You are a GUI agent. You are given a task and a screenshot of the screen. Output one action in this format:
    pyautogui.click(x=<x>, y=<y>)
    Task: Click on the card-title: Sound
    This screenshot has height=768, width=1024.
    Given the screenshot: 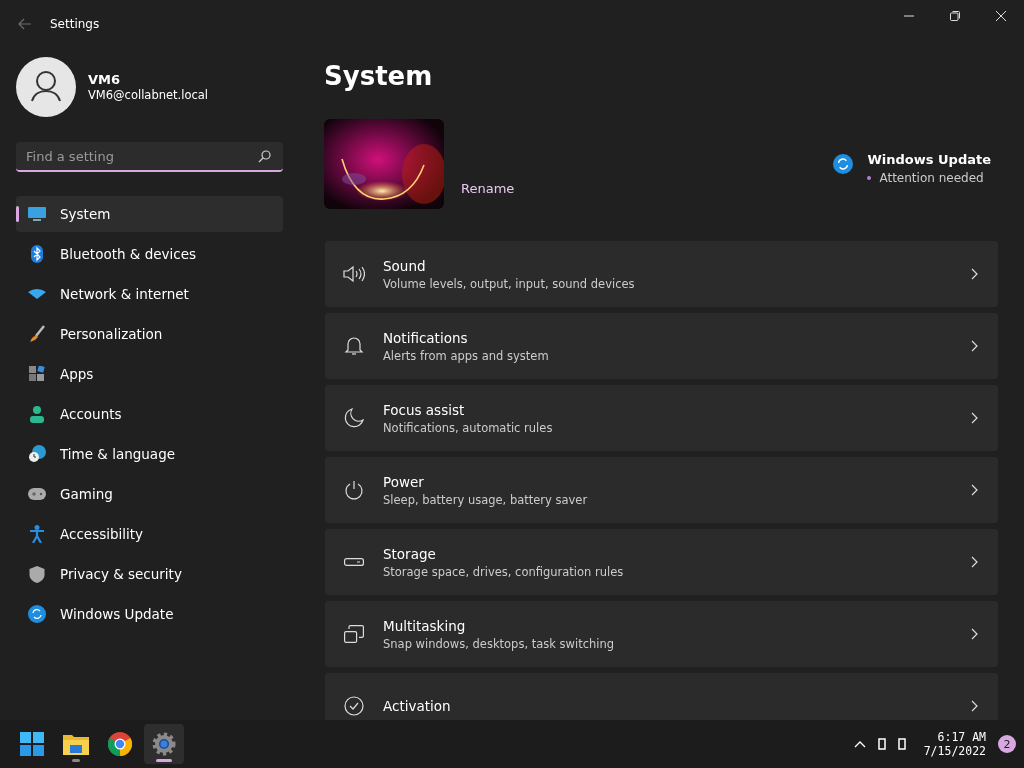 What is the action you would take?
    pyautogui.click(x=405, y=265)
    